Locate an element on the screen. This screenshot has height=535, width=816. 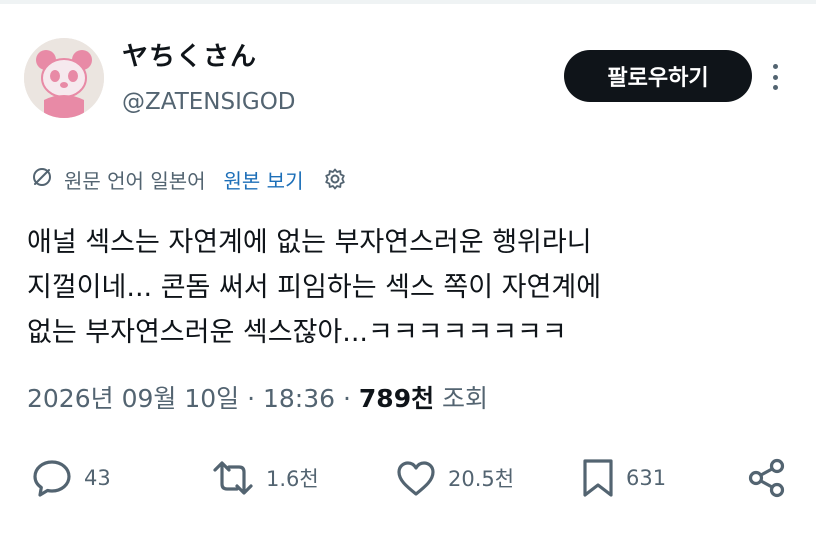
avatar is located at coordinates (64, 78).